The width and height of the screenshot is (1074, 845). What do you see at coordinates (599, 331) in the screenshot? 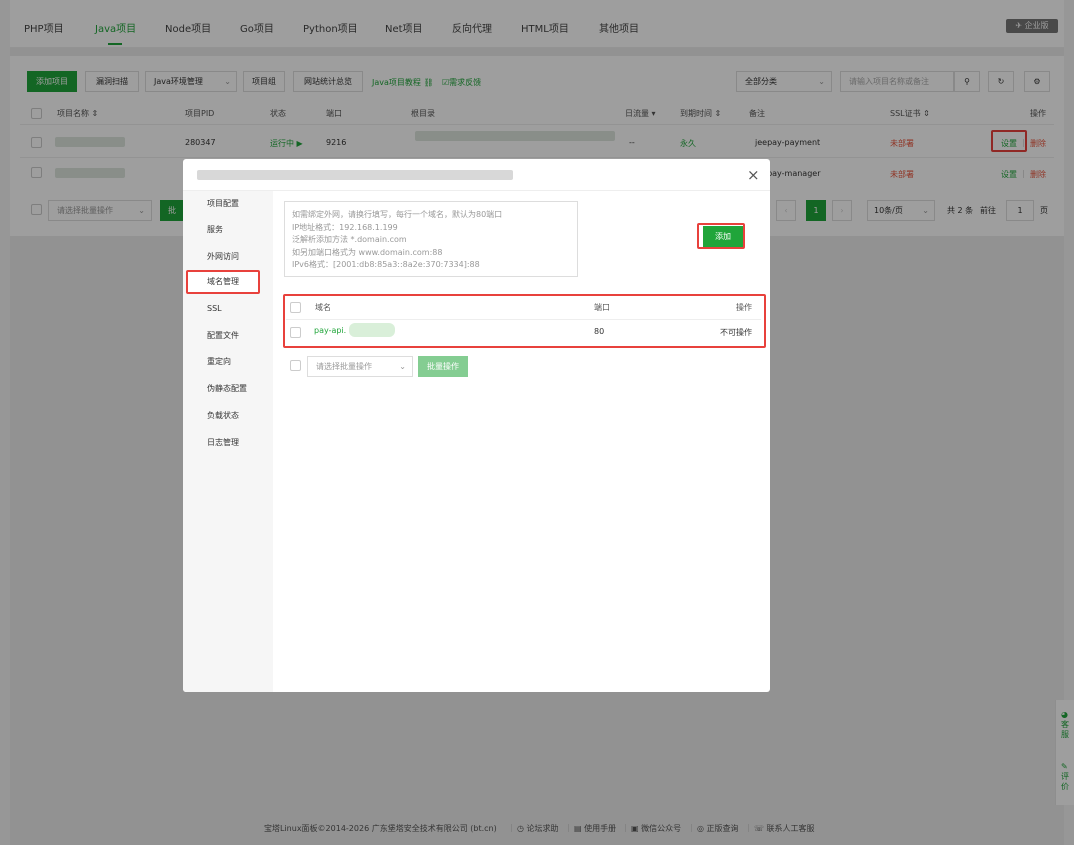
I see `domain-port: 80` at bounding box center [599, 331].